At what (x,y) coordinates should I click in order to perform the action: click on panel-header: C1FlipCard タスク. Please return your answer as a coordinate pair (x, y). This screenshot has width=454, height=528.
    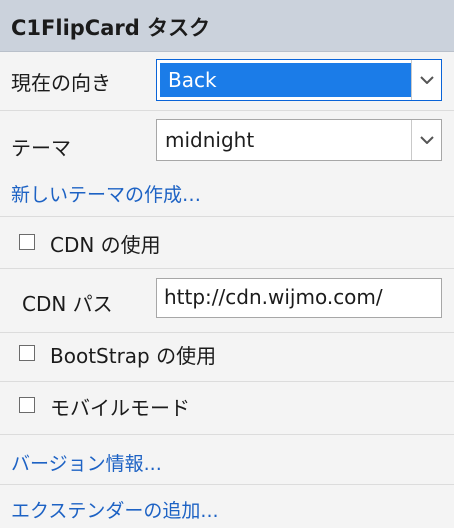
    Looking at the image, I should click on (227, 26).